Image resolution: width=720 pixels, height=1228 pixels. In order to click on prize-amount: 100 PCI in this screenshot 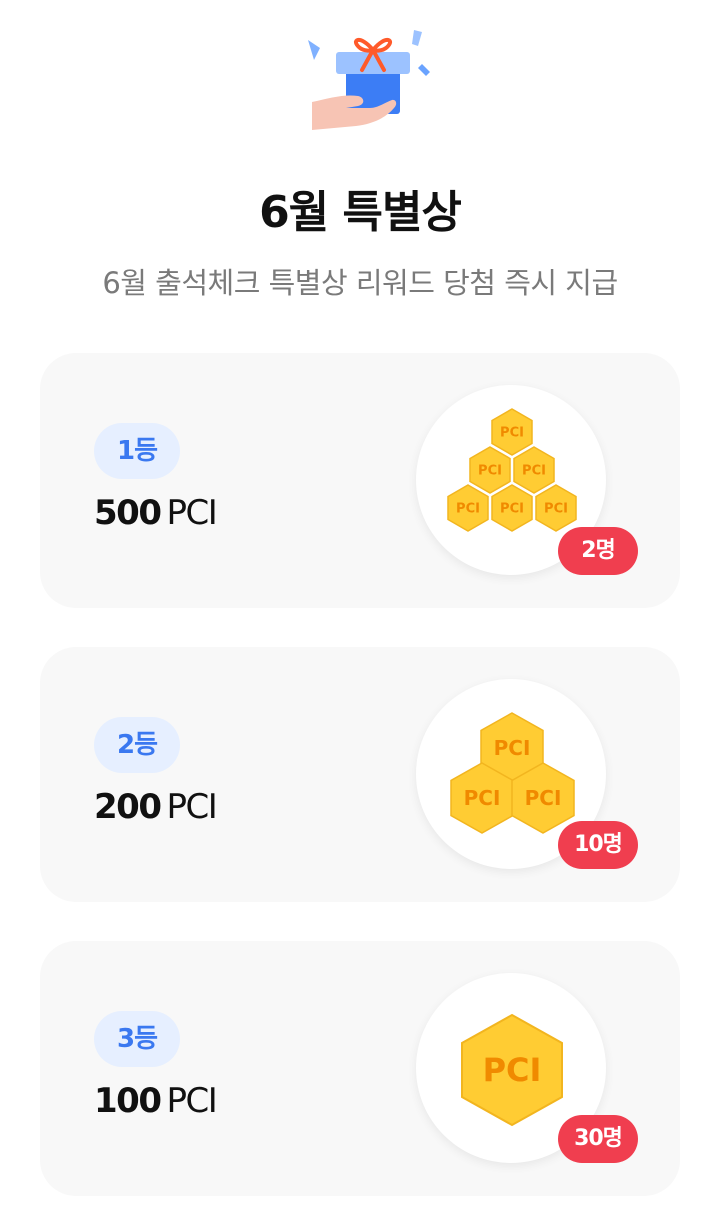, I will do `click(156, 1101)`.